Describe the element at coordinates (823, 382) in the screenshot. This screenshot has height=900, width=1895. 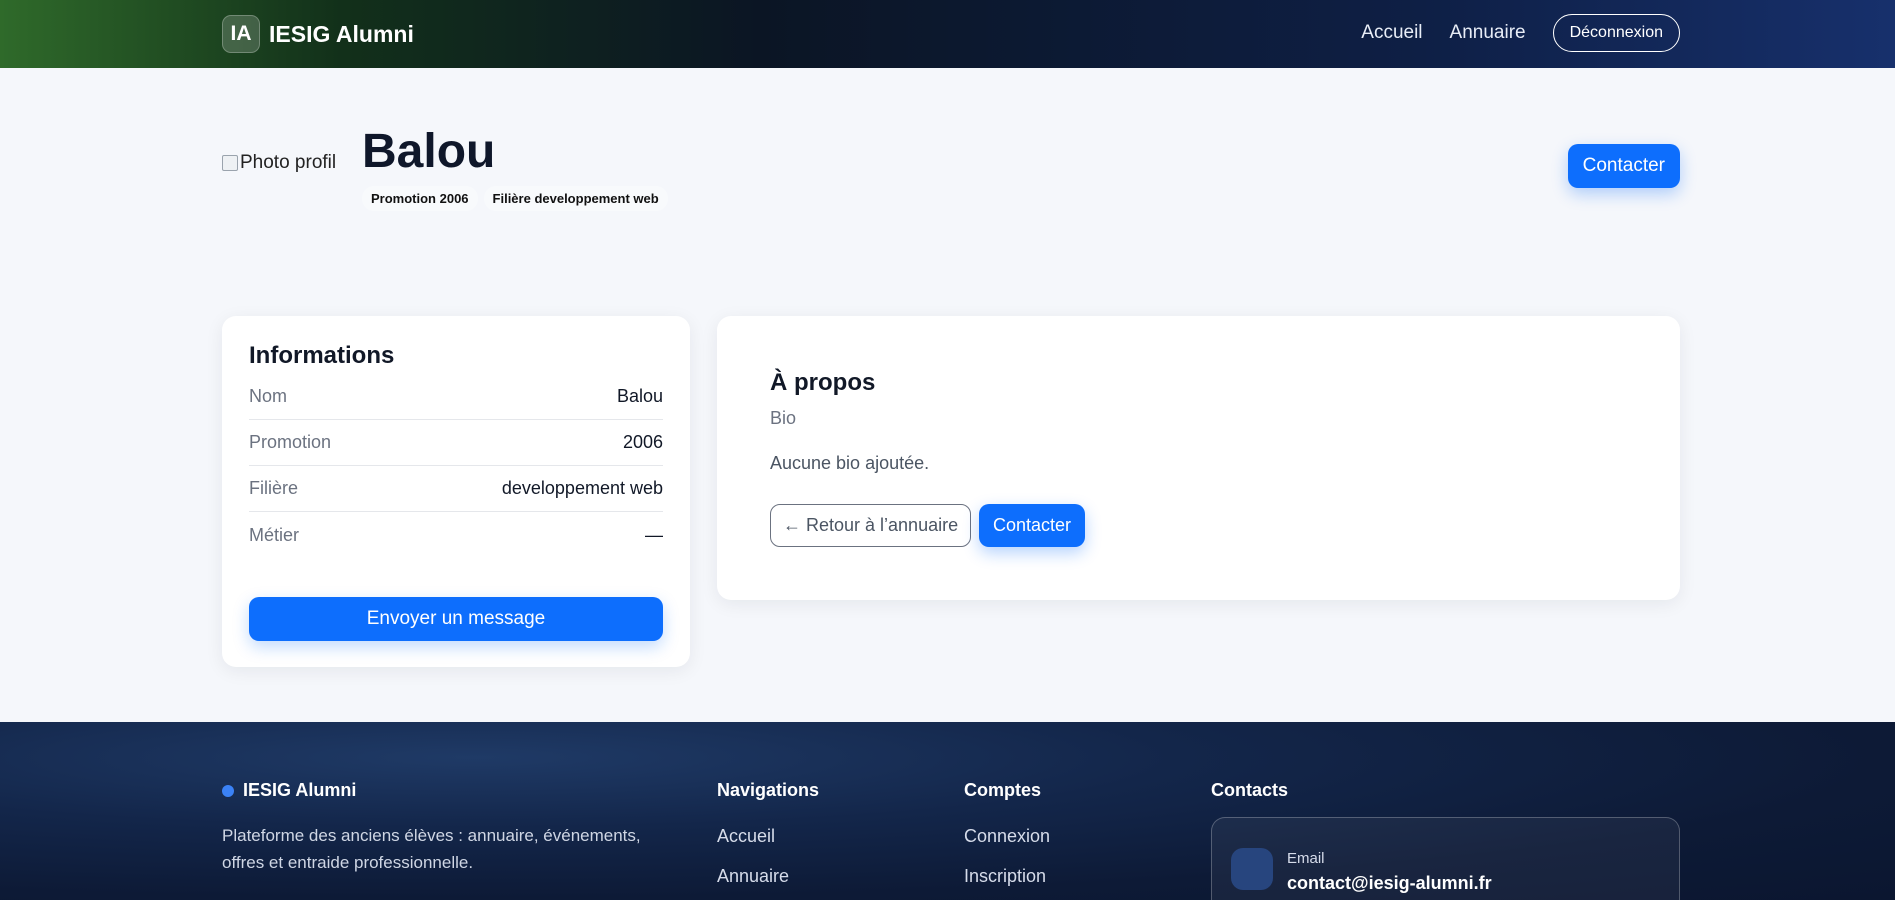
I see `about-title: À propos` at that location.